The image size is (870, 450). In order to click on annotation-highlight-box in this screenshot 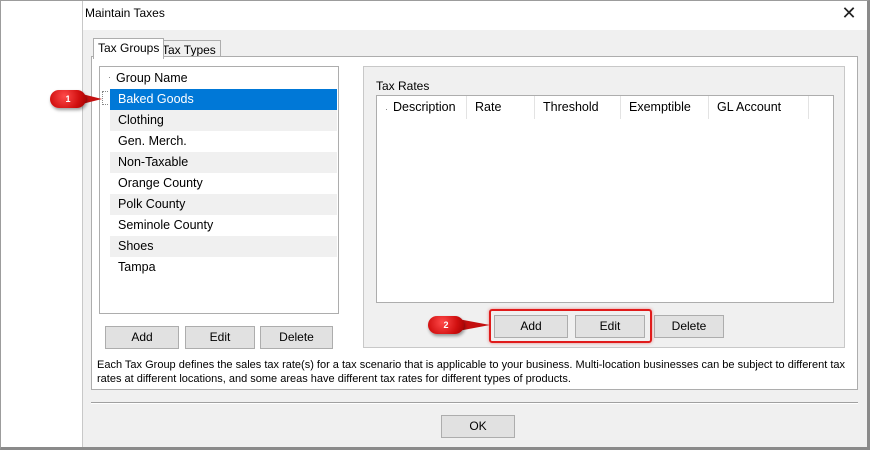, I will do `click(570, 326)`.